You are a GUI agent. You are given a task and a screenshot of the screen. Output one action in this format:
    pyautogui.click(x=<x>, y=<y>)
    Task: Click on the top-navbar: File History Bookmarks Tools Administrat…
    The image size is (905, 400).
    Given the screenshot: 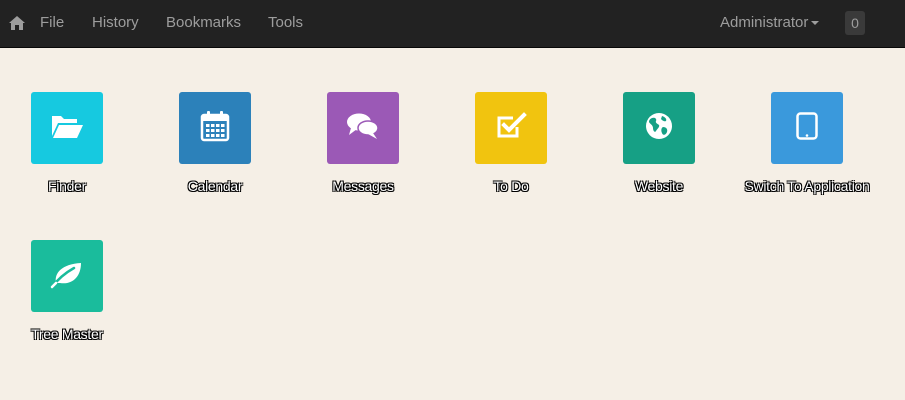 What is the action you would take?
    pyautogui.click(x=452, y=24)
    